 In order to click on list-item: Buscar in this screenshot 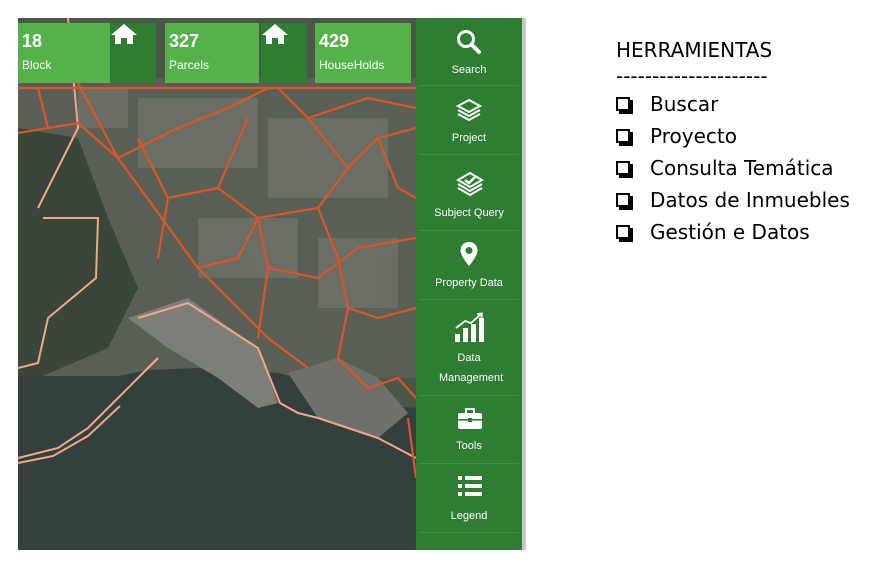, I will do `click(751, 104)`.